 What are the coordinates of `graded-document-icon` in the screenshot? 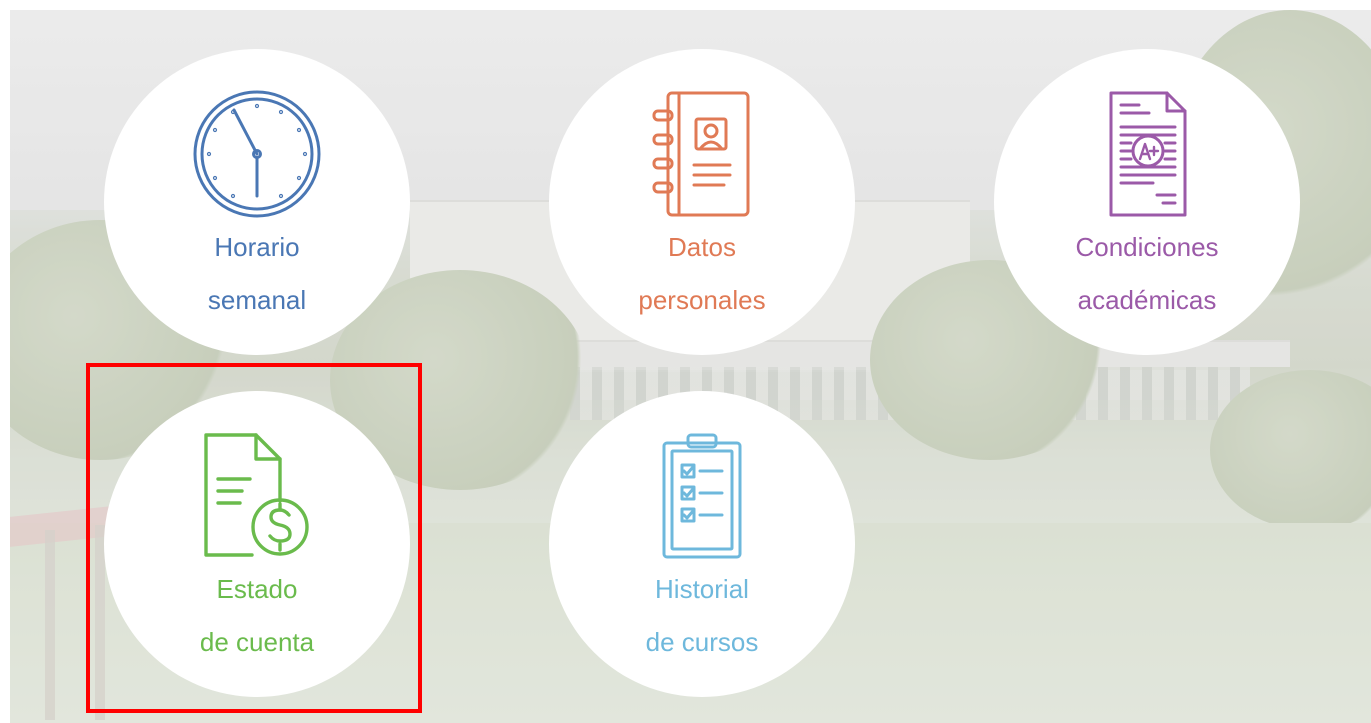 It's located at (1147, 154).